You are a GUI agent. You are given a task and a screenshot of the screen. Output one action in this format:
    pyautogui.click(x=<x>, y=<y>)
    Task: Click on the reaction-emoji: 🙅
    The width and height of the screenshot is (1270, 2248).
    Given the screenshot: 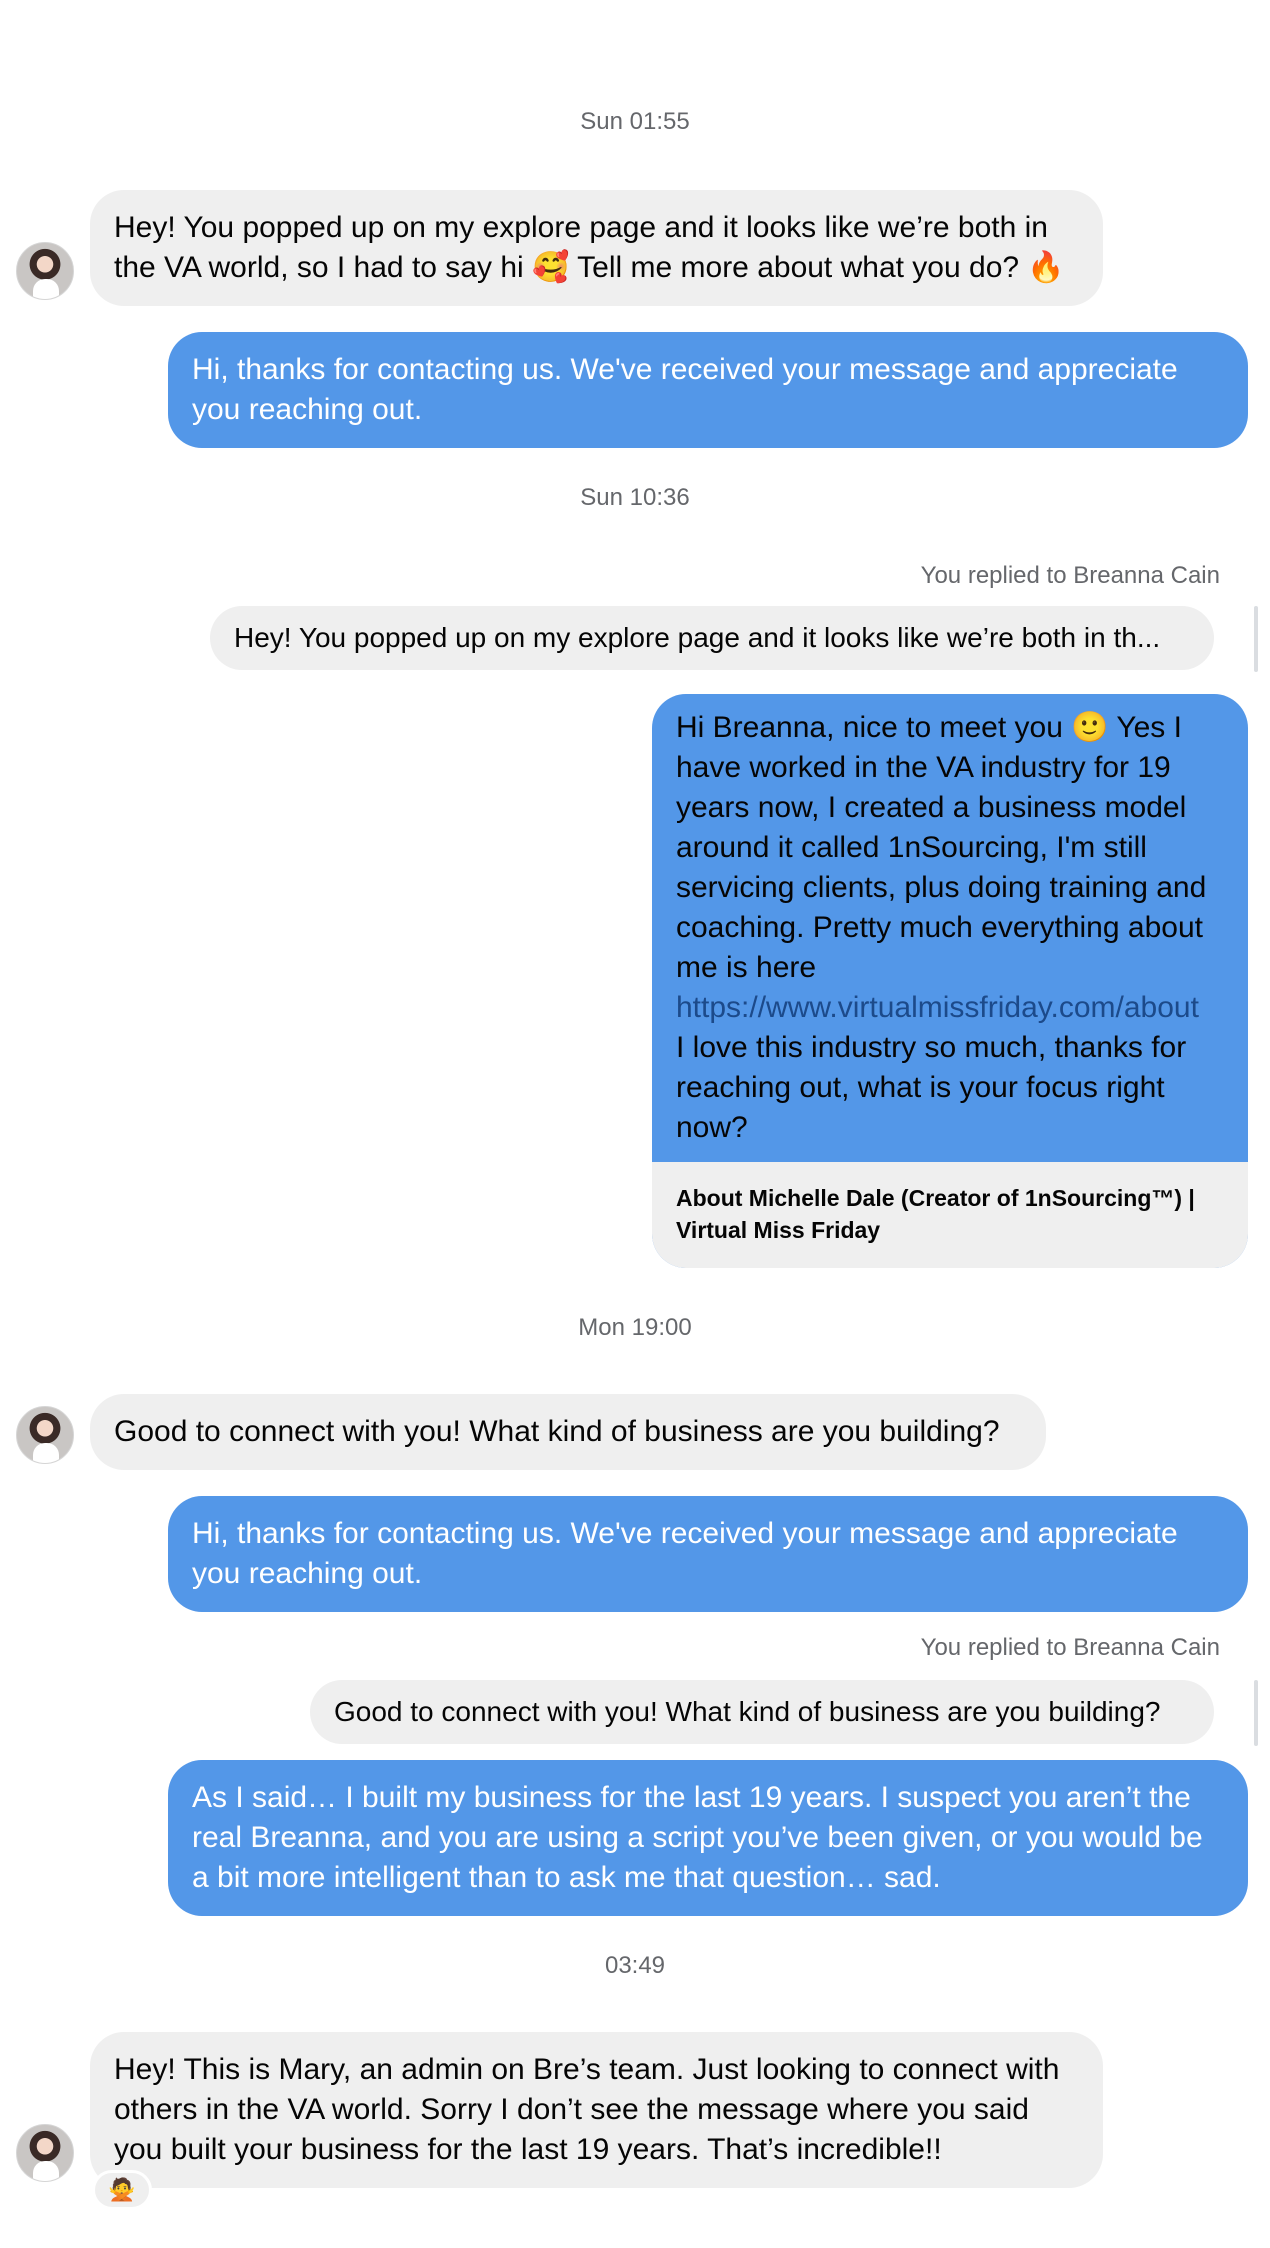 What is the action you would take?
    pyautogui.click(x=122, y=2190)
    